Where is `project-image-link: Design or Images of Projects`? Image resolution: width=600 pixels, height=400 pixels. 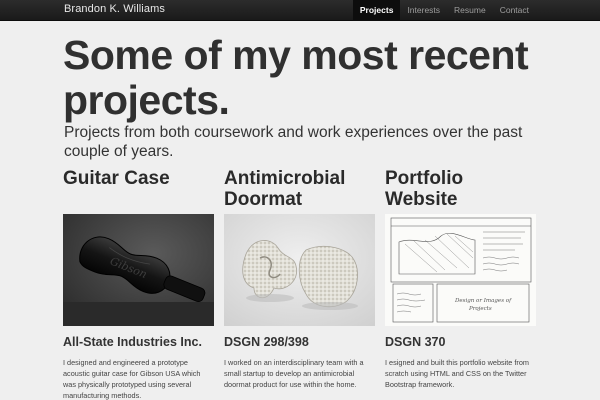
project-image-link: Design or Images of Projects is located at coordinates (460, 270).